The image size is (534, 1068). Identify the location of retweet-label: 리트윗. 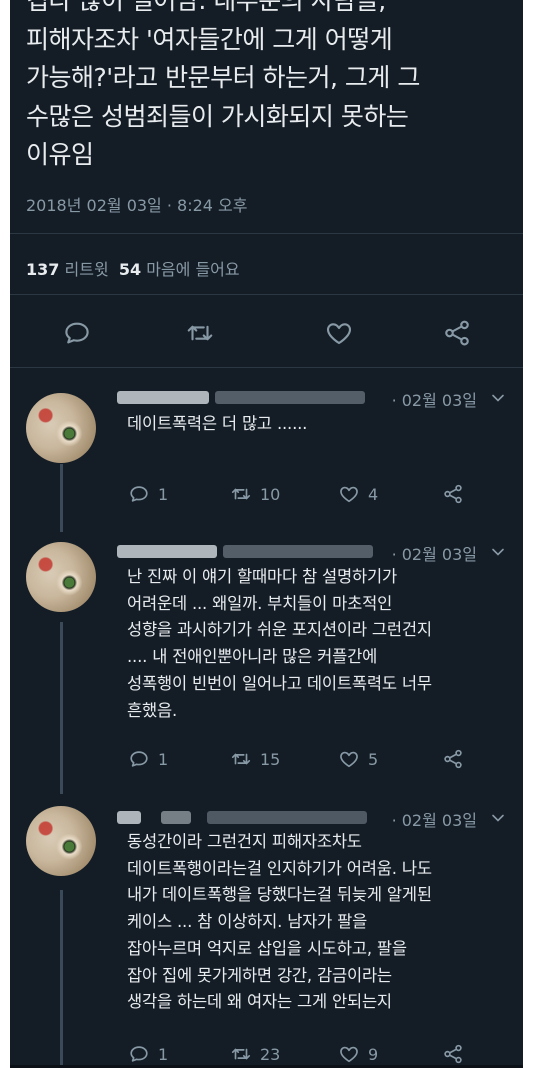
(87, 269).